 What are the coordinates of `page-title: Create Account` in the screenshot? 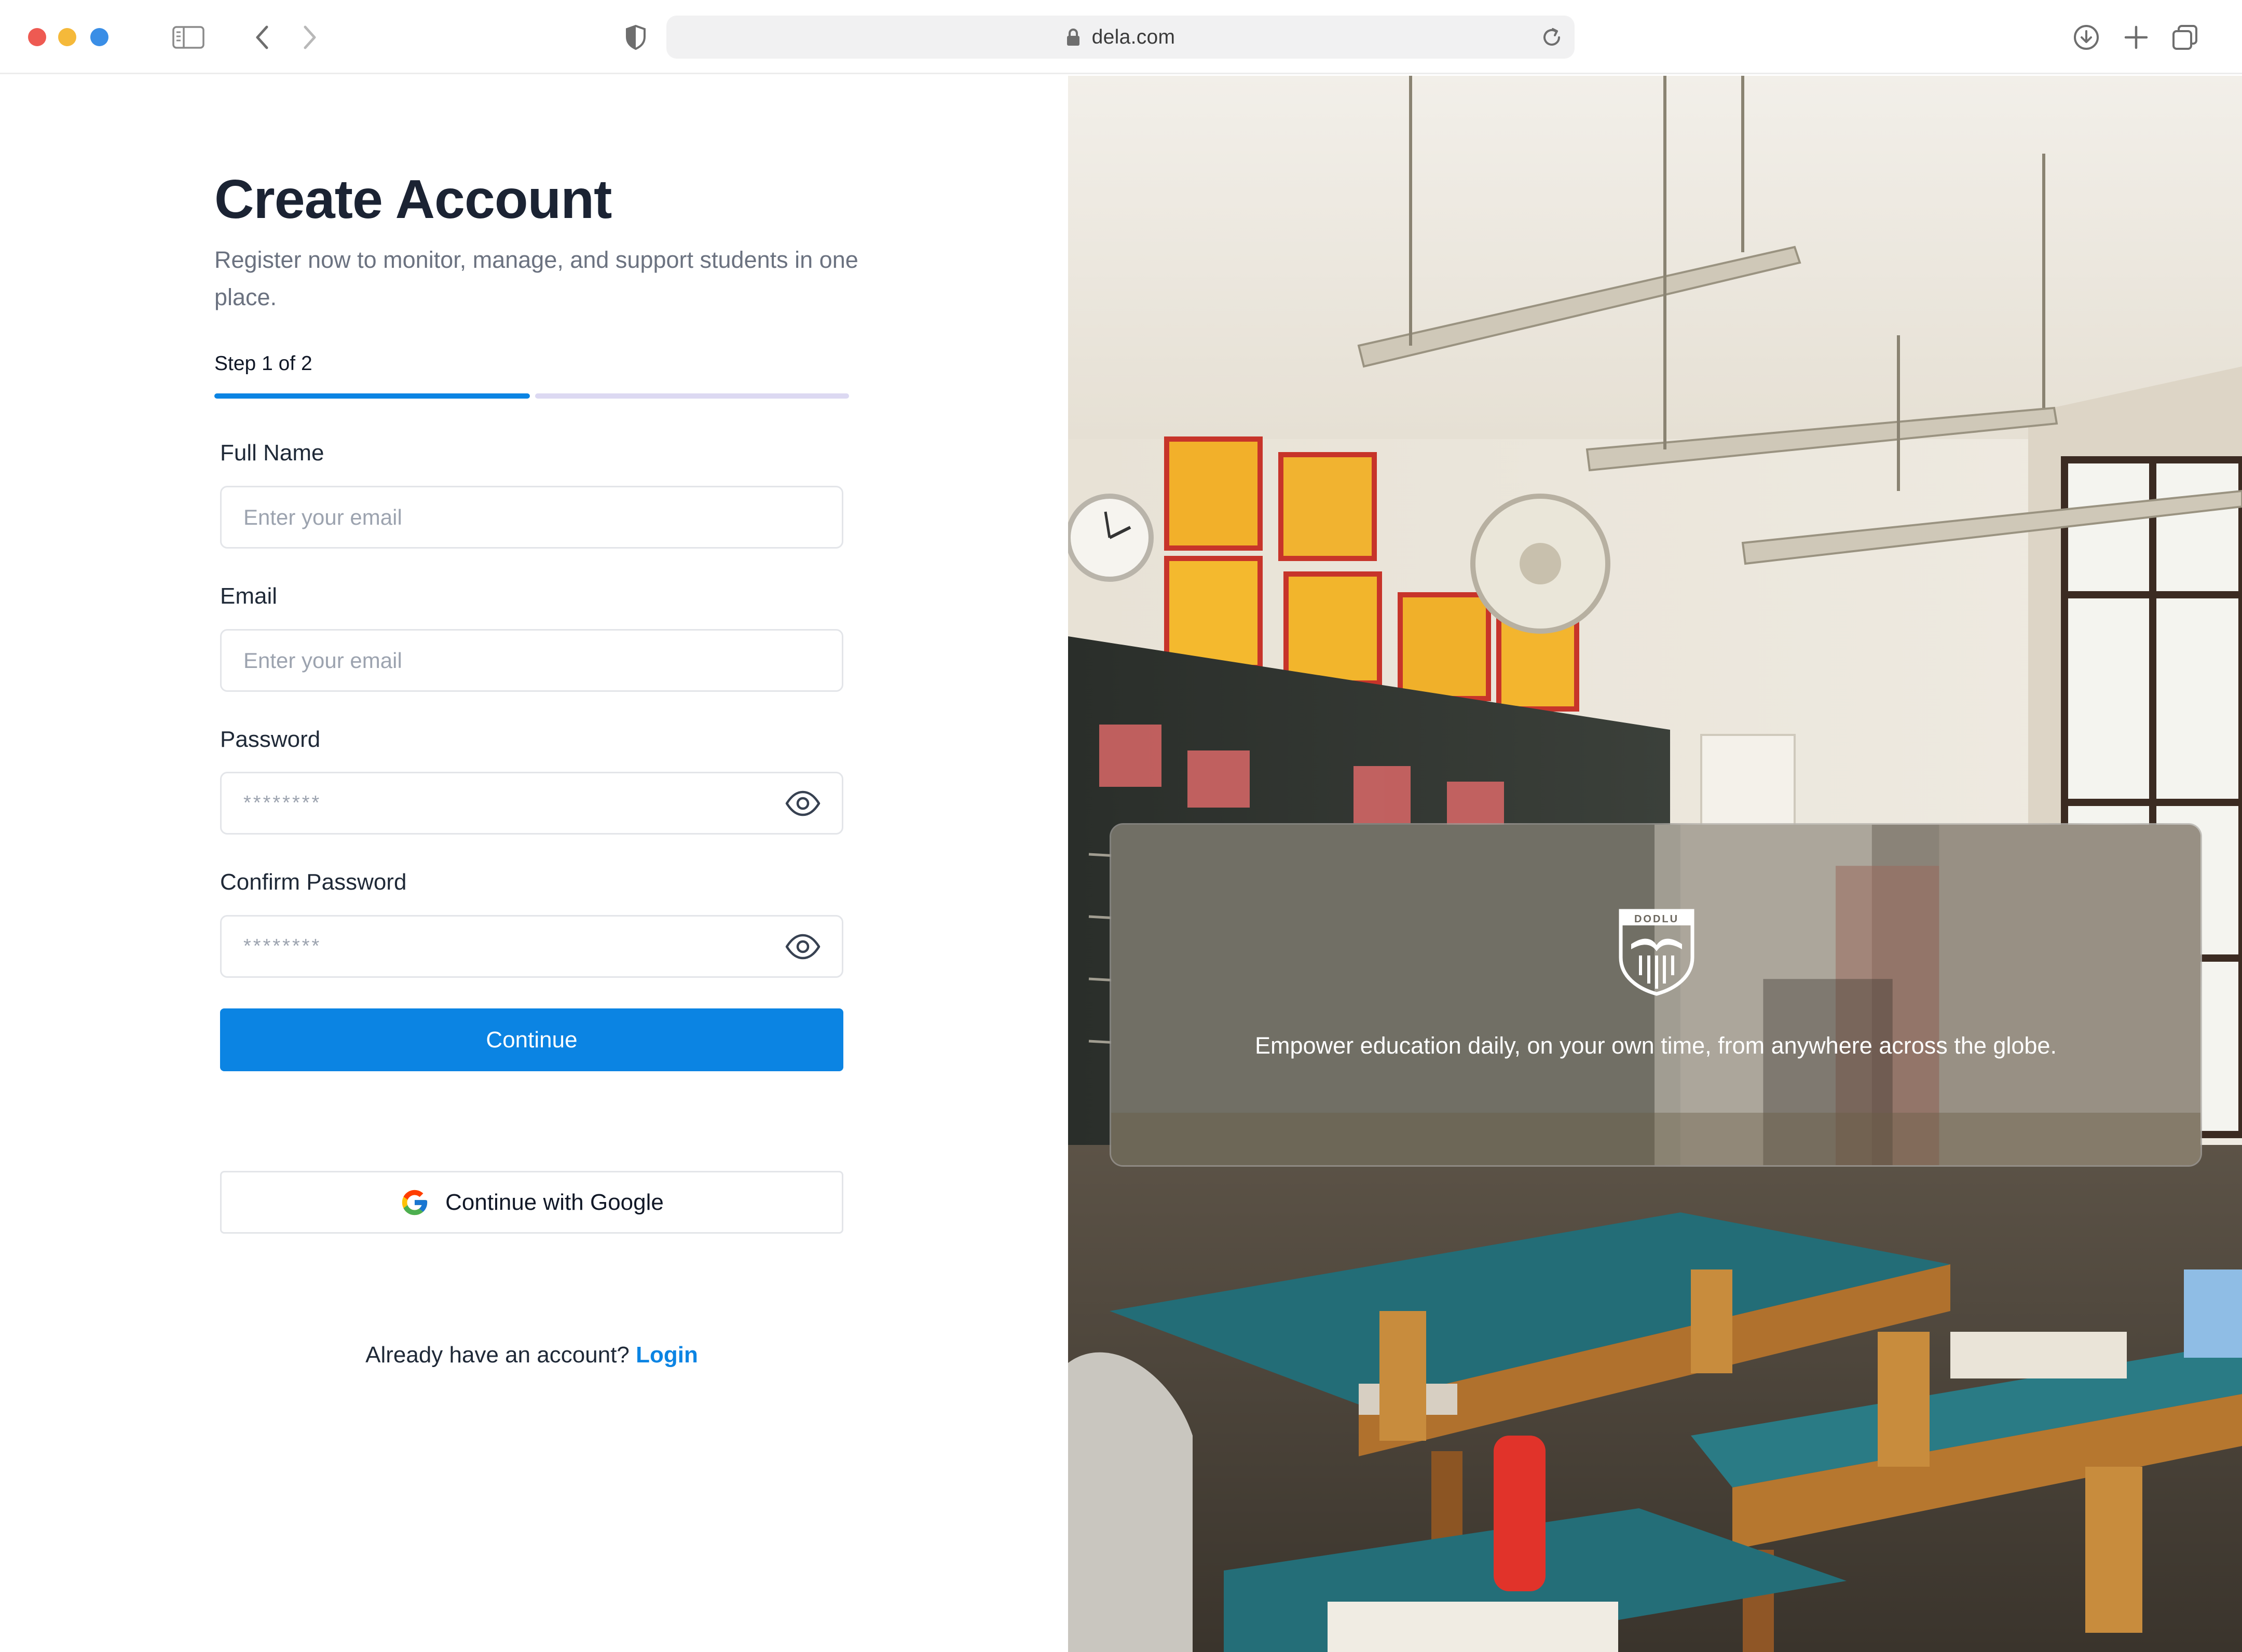 It's located at (413, 199).